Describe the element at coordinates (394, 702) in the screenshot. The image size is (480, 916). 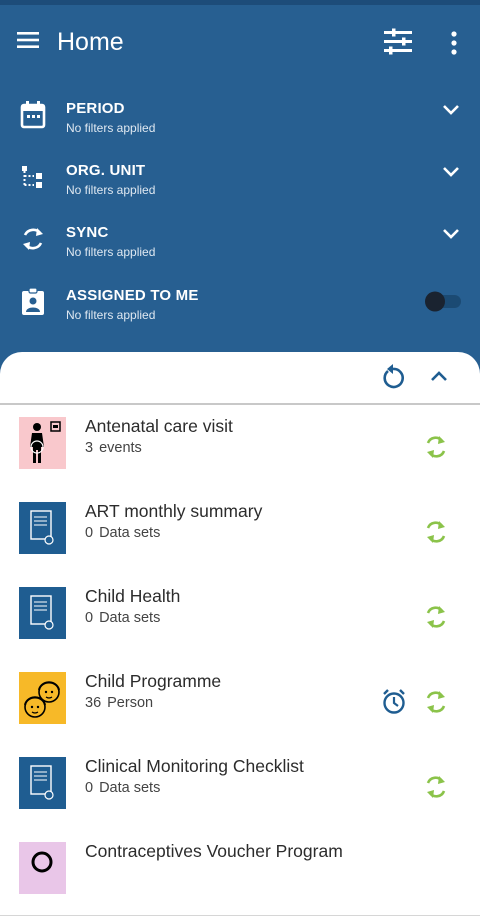
I see `alarm-icon` at that location.